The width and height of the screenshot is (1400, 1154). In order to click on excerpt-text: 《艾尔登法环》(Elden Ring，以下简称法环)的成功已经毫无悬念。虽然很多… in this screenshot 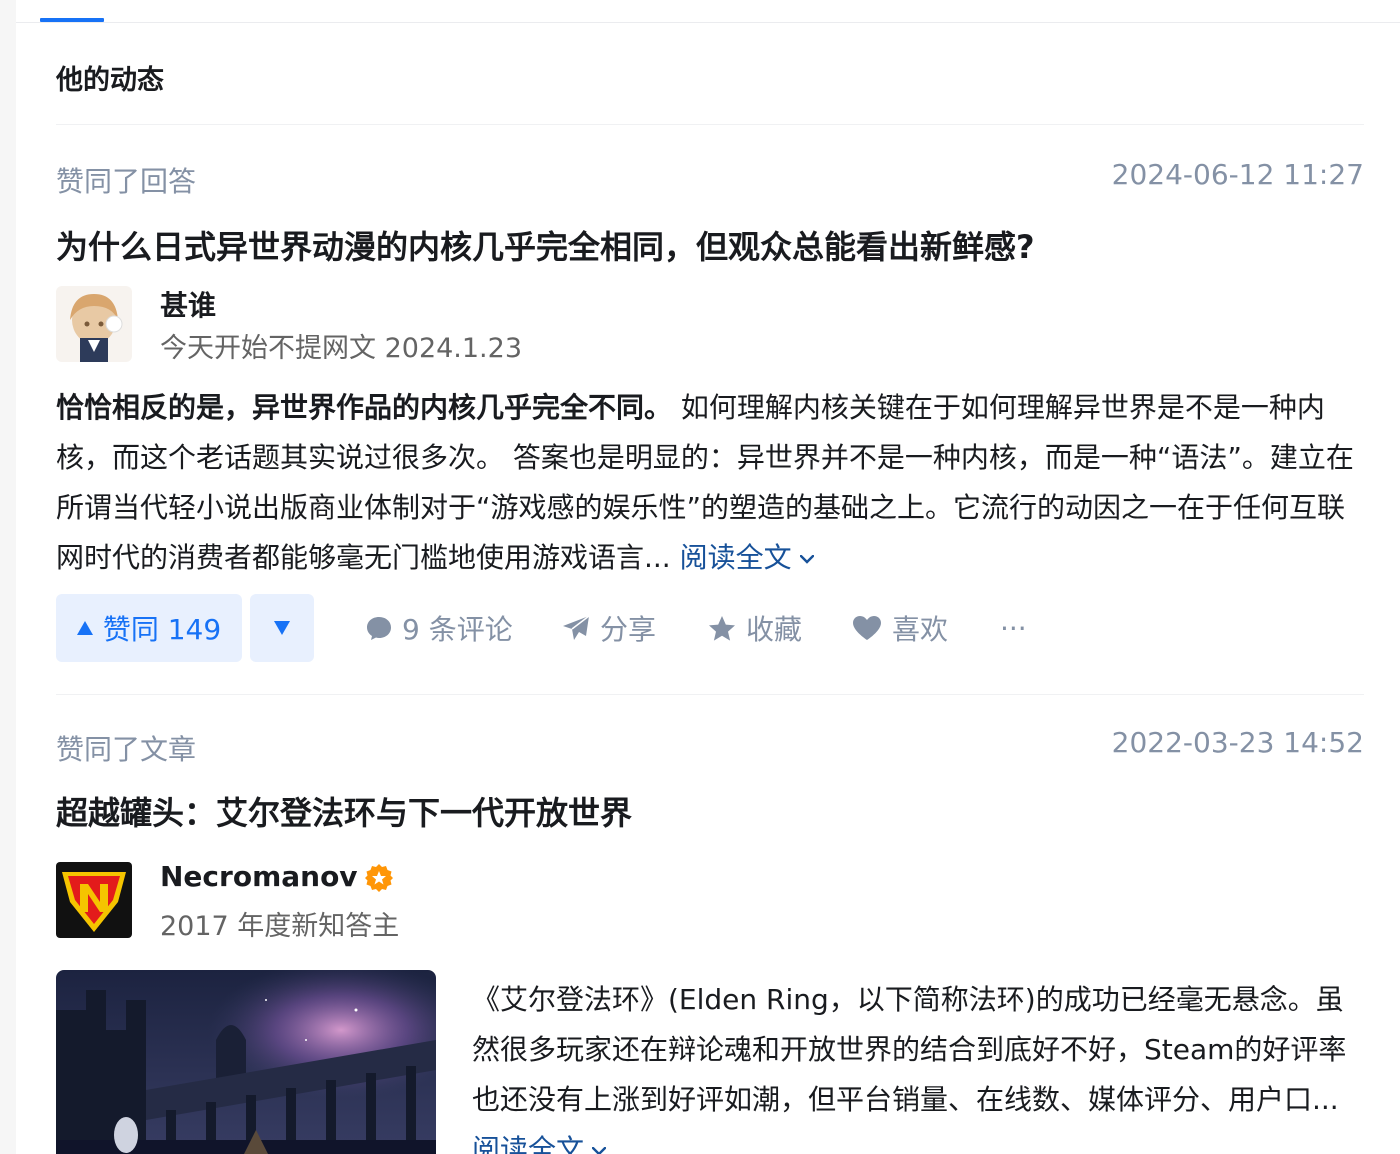, I will do `click(909, 1049)`.